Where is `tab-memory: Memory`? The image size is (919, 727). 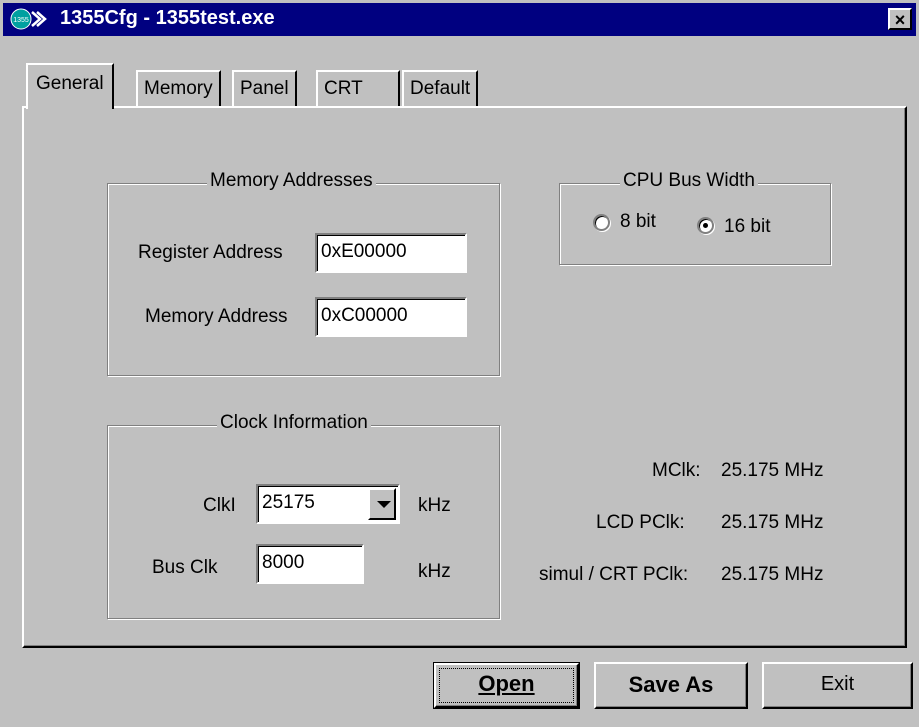
tab-memory: Memory is located at coordinates (178, 88).